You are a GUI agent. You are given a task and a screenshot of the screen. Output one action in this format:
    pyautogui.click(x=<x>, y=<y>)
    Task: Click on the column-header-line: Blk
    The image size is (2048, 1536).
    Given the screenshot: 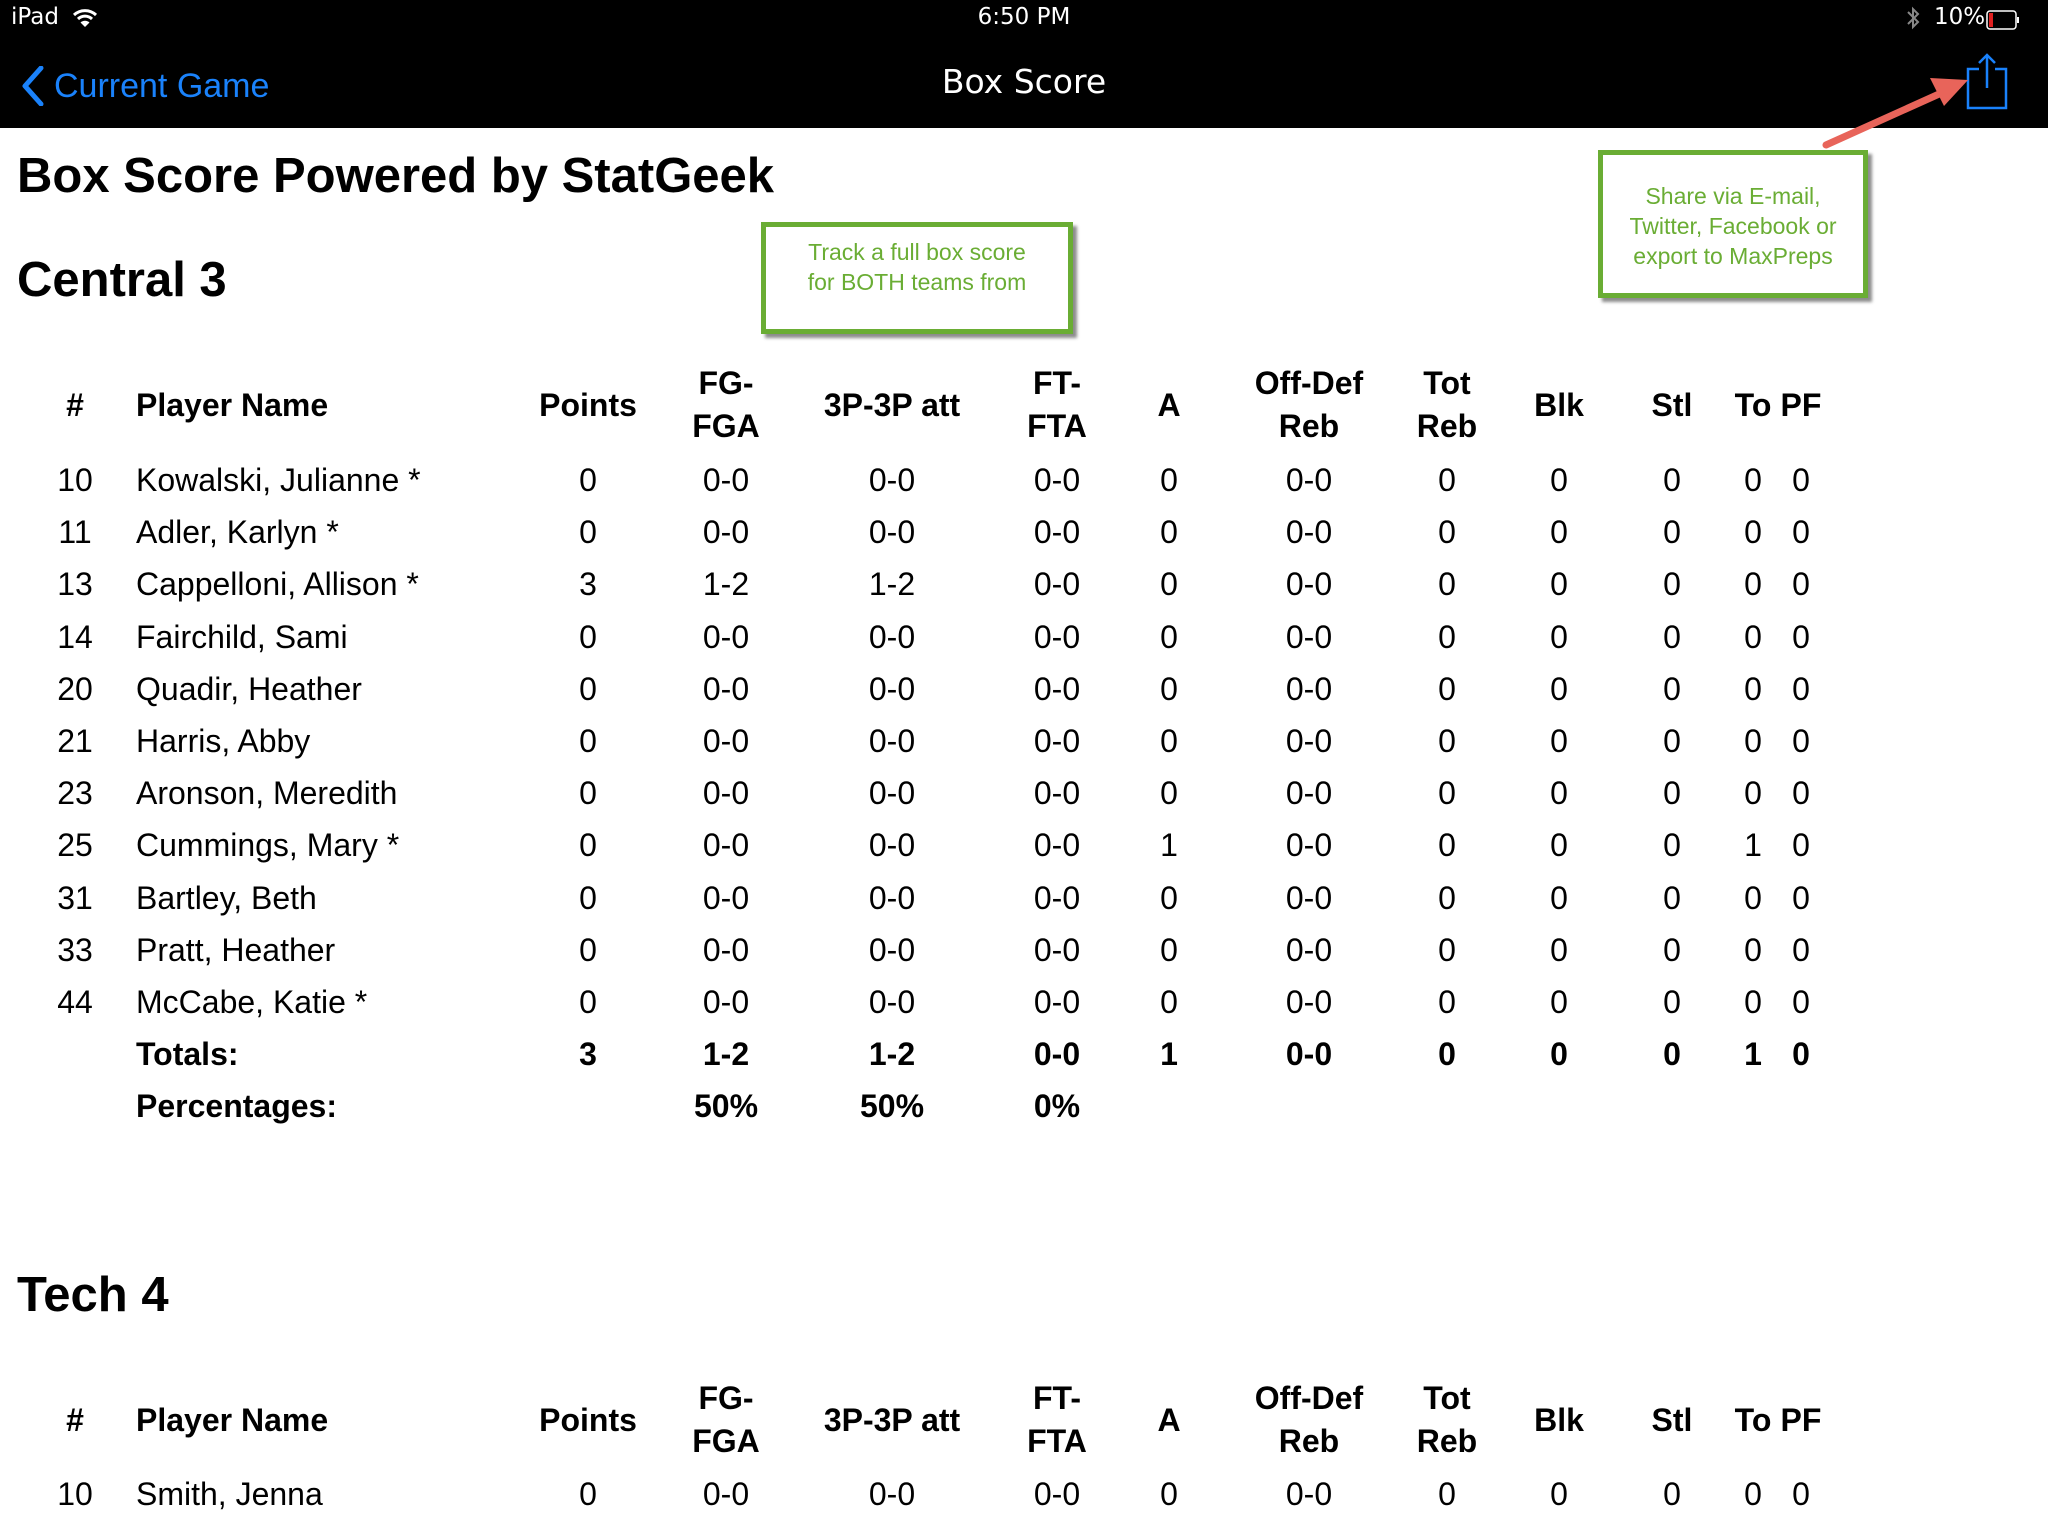 What is the action you would take?
    pyautogui.click(x=1559, y=405)
    